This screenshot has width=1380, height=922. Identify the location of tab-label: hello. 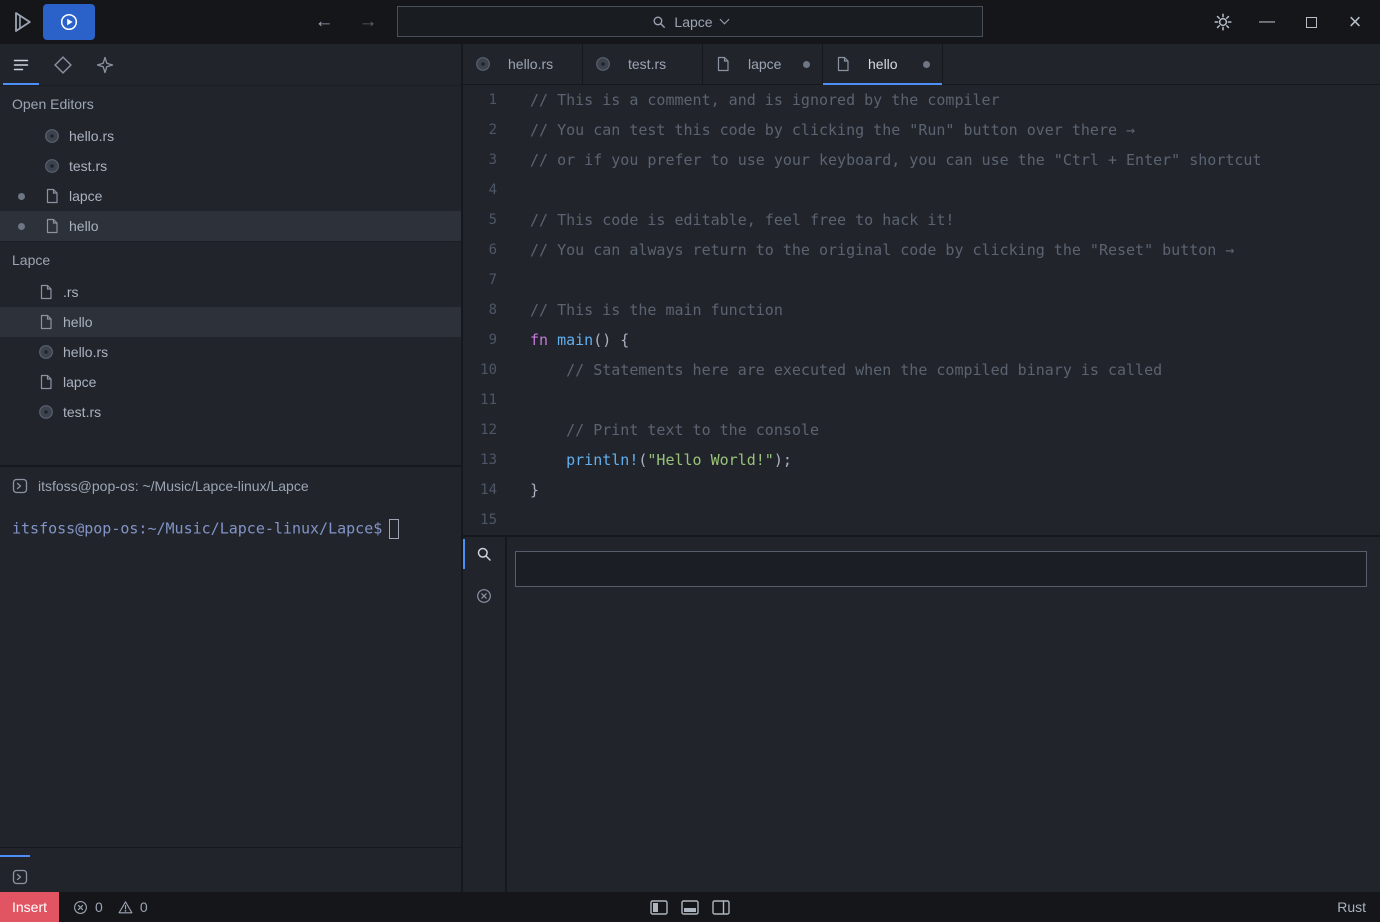
(883, 64).